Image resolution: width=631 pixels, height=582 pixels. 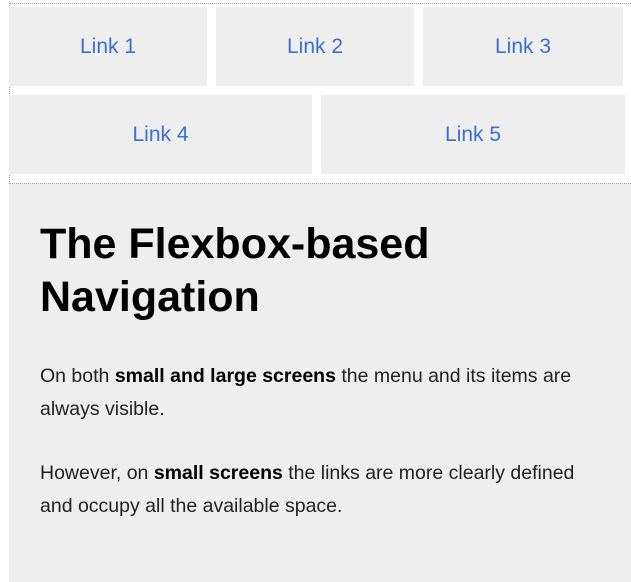 I want to click on paragraph-1-emphasis: small and large screens, so click(x=225, y=376).